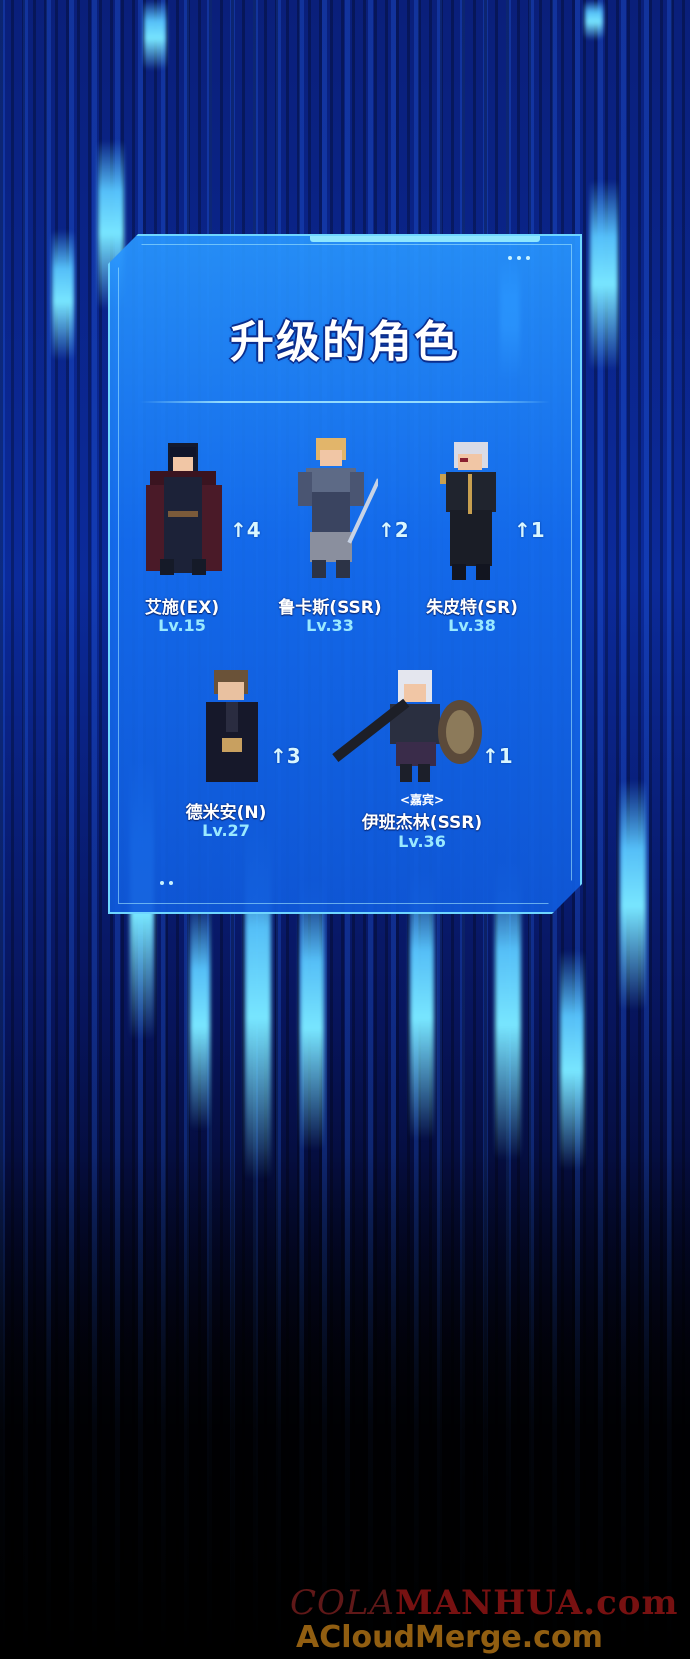 Image resolution: width=690 pixels, height=1659 pixels. I want to click on watermark-colamanhua: COLAMANHUA.com, so click(490, 1603).